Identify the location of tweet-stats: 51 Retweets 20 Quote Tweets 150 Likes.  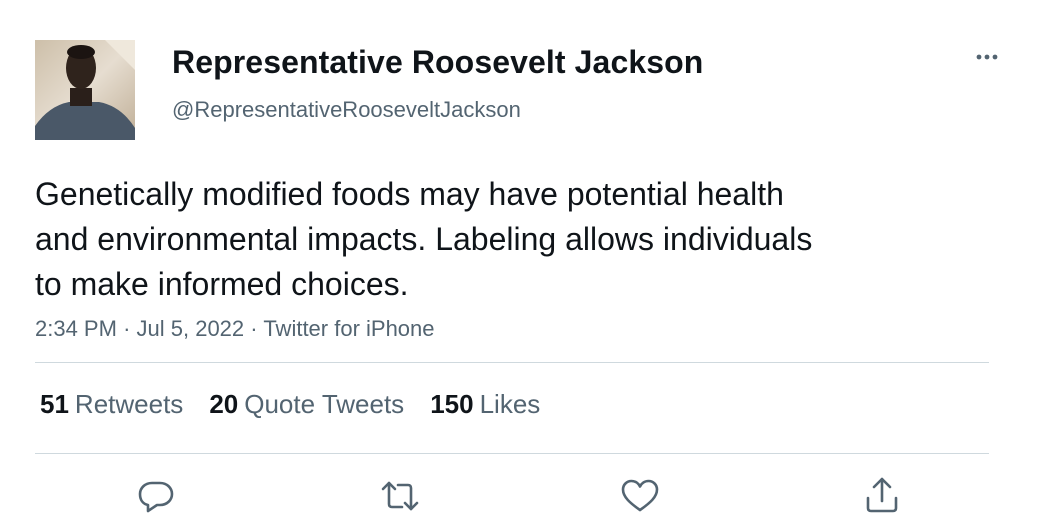
(303, 404).